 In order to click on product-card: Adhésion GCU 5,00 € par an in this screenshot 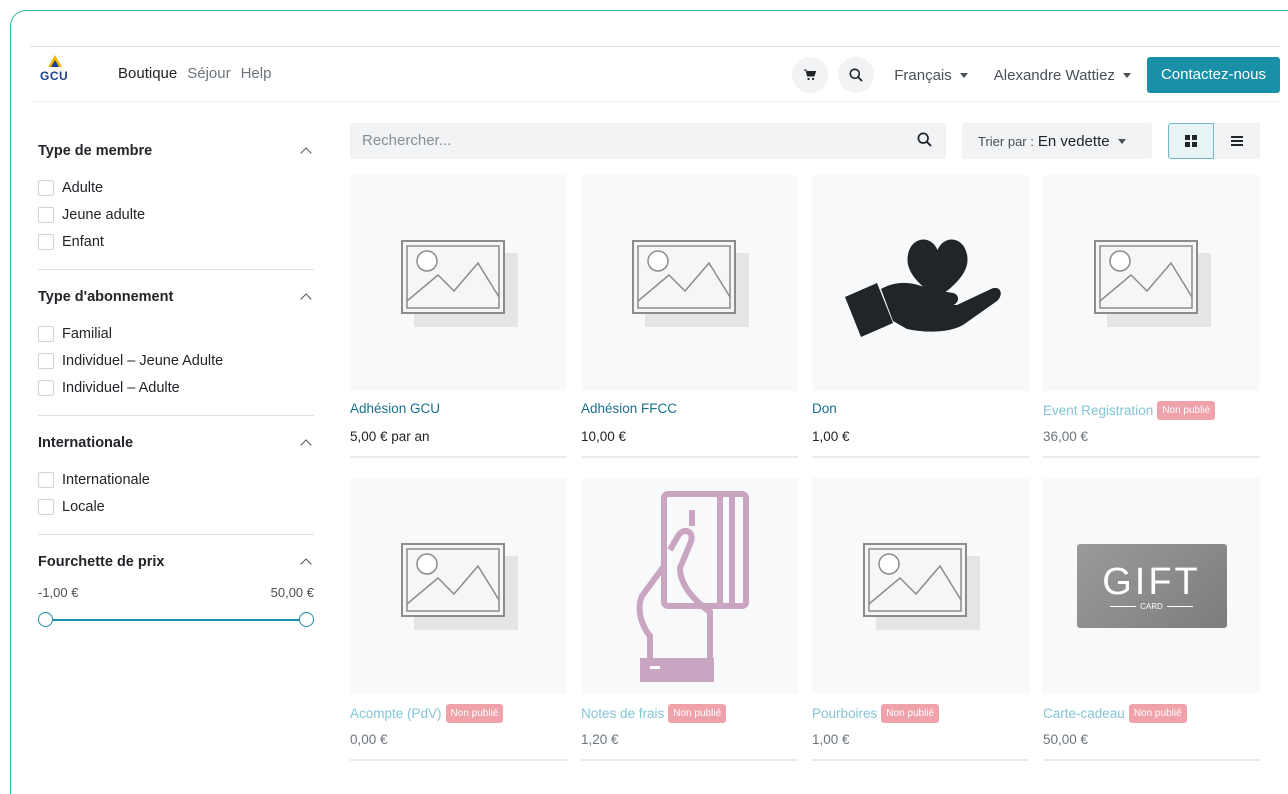, I will do `click(458, 318)`.